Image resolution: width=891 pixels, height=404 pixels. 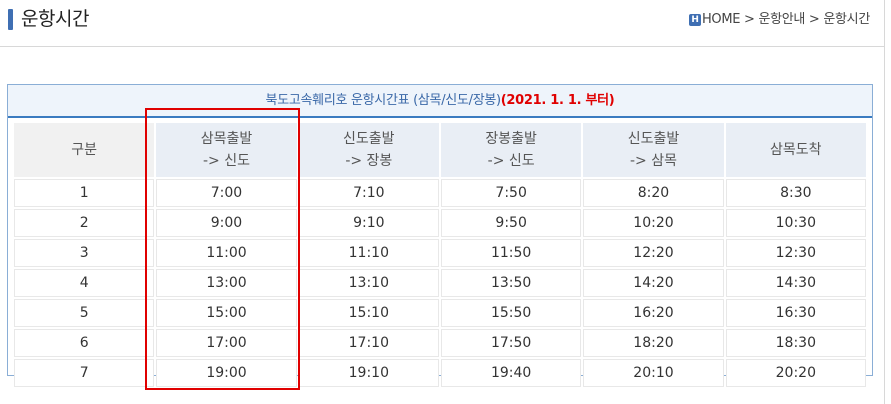 What do you see at coordinates (795, 373) in the screenshot?
I see `time-cell: 20:20` at bounding box center [795, 373].